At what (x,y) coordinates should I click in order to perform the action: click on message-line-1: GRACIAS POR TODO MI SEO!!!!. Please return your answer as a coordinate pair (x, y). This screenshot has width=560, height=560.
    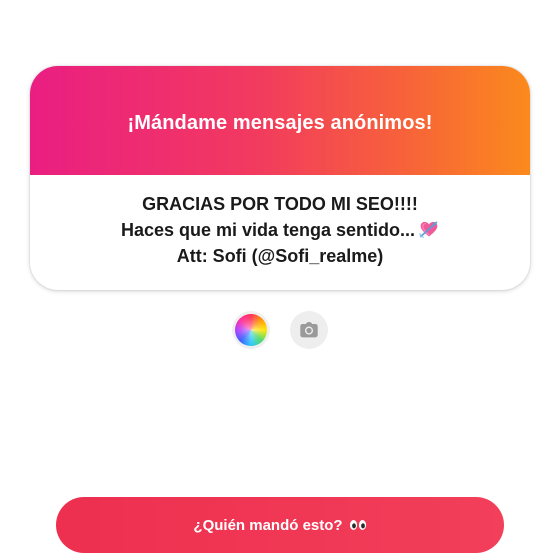
    Looking at the image, I should click on (280, 203).